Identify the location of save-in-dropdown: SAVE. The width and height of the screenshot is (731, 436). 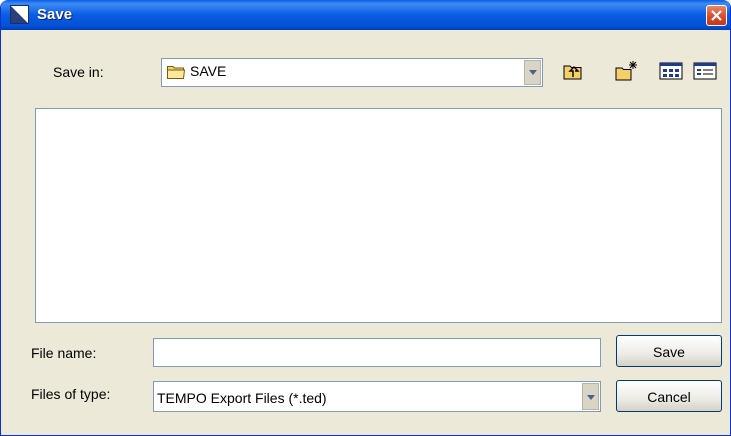
(352, 72).